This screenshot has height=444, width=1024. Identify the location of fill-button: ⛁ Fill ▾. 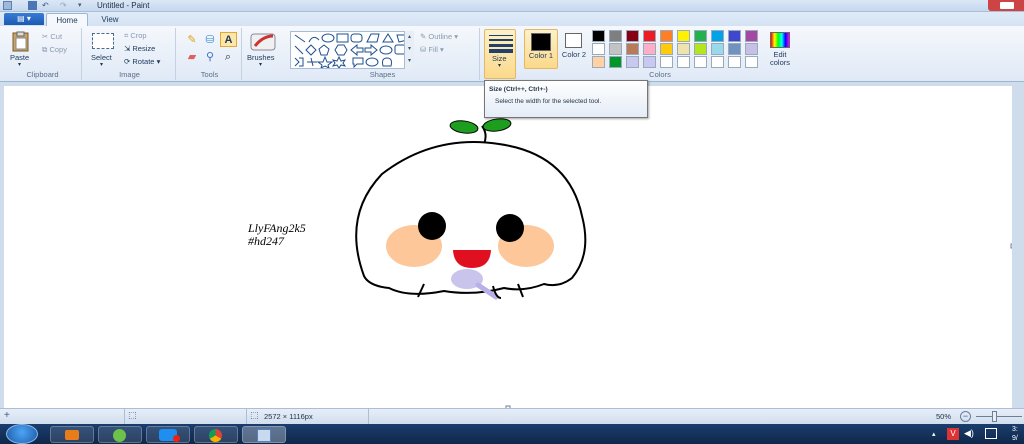
(432, 49).